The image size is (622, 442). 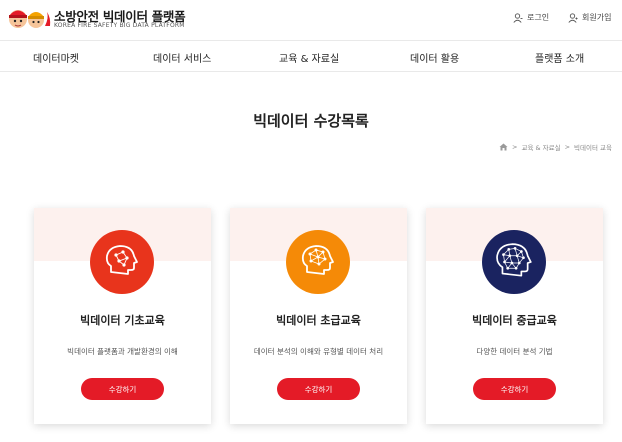 What do you see at coordinates (559, 57) in the screenshot?
I see `nav-item-platform-intro: 플랫폼 소개` at bounding box center [559, 57].